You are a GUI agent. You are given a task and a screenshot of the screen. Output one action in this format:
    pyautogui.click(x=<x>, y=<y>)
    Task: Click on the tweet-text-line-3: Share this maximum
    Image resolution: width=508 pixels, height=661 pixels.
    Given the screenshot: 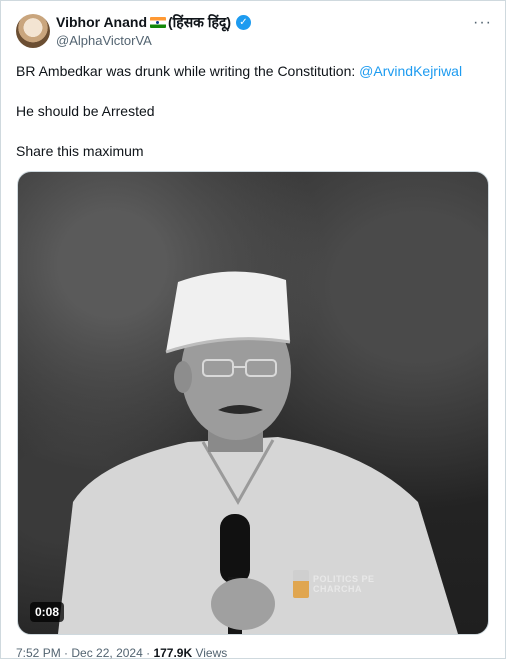 What is the action you would take?
    pyautogui.click(x=80, y=151)
    